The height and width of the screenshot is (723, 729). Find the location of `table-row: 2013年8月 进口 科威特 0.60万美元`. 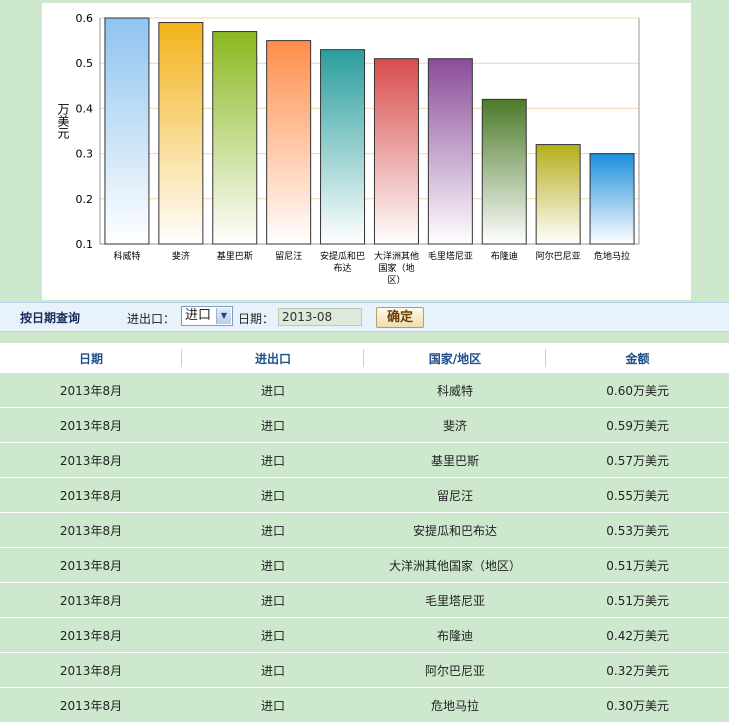

table-row: 2013年8月 进口 科威特 0.60万美元 is located at coordinates (364, 390).